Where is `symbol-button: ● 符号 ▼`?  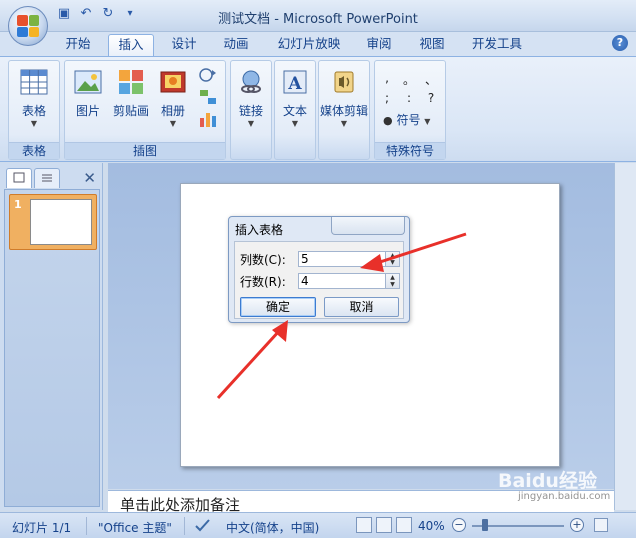 symbol-button: ● 符号 ▼ is located at coordinates (413, 119).